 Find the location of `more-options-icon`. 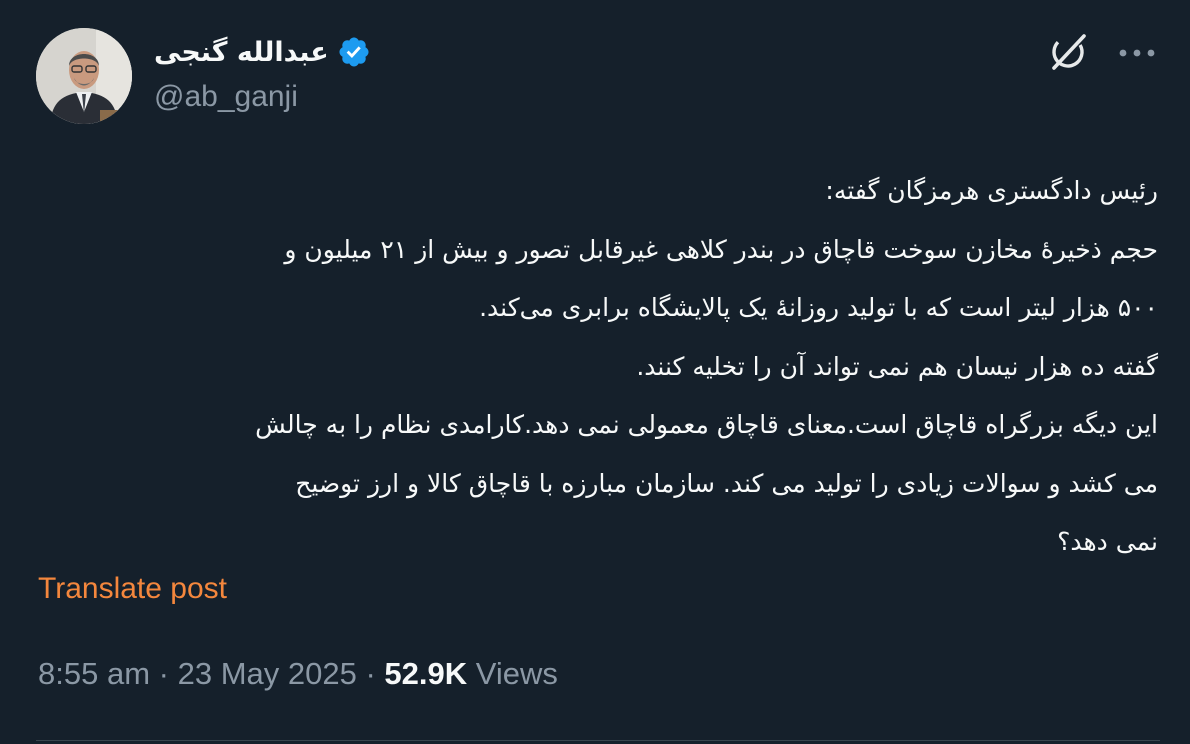

more-options-icon is located at coordinates (1137, 53).